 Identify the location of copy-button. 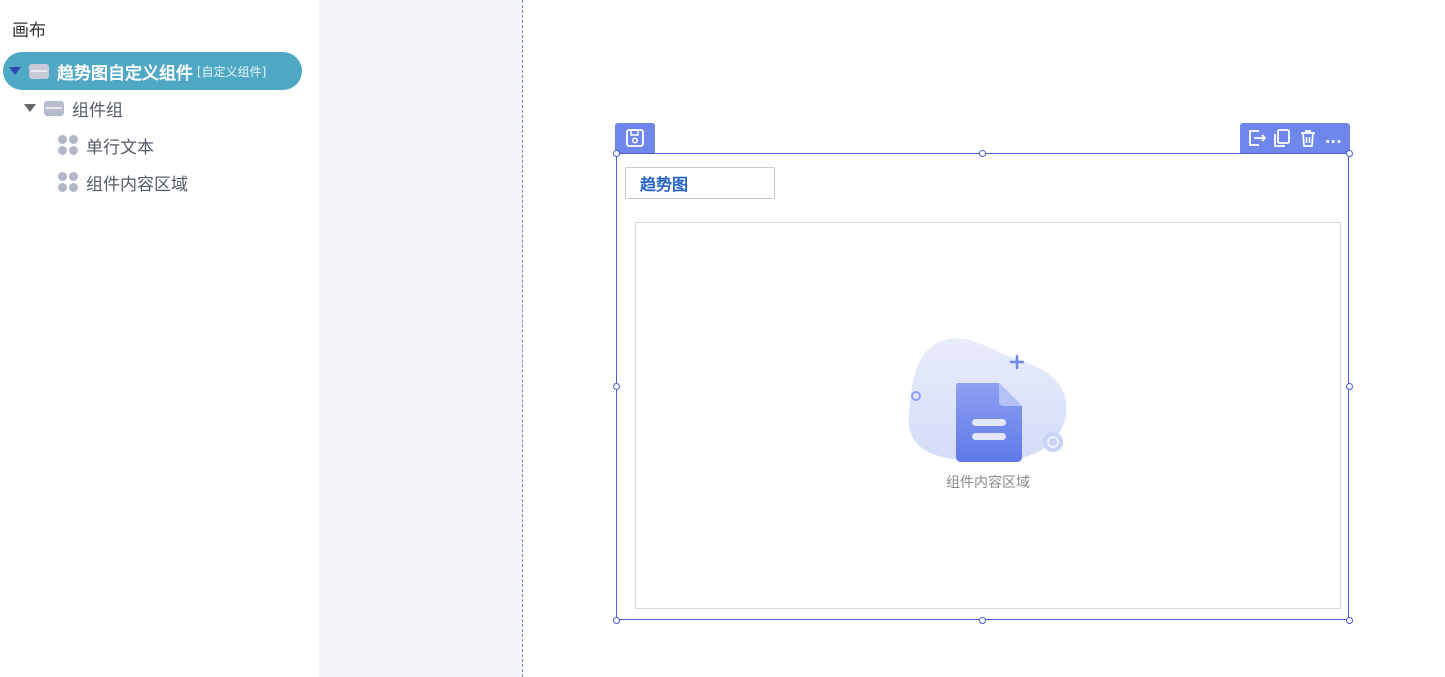
(1282, 138).